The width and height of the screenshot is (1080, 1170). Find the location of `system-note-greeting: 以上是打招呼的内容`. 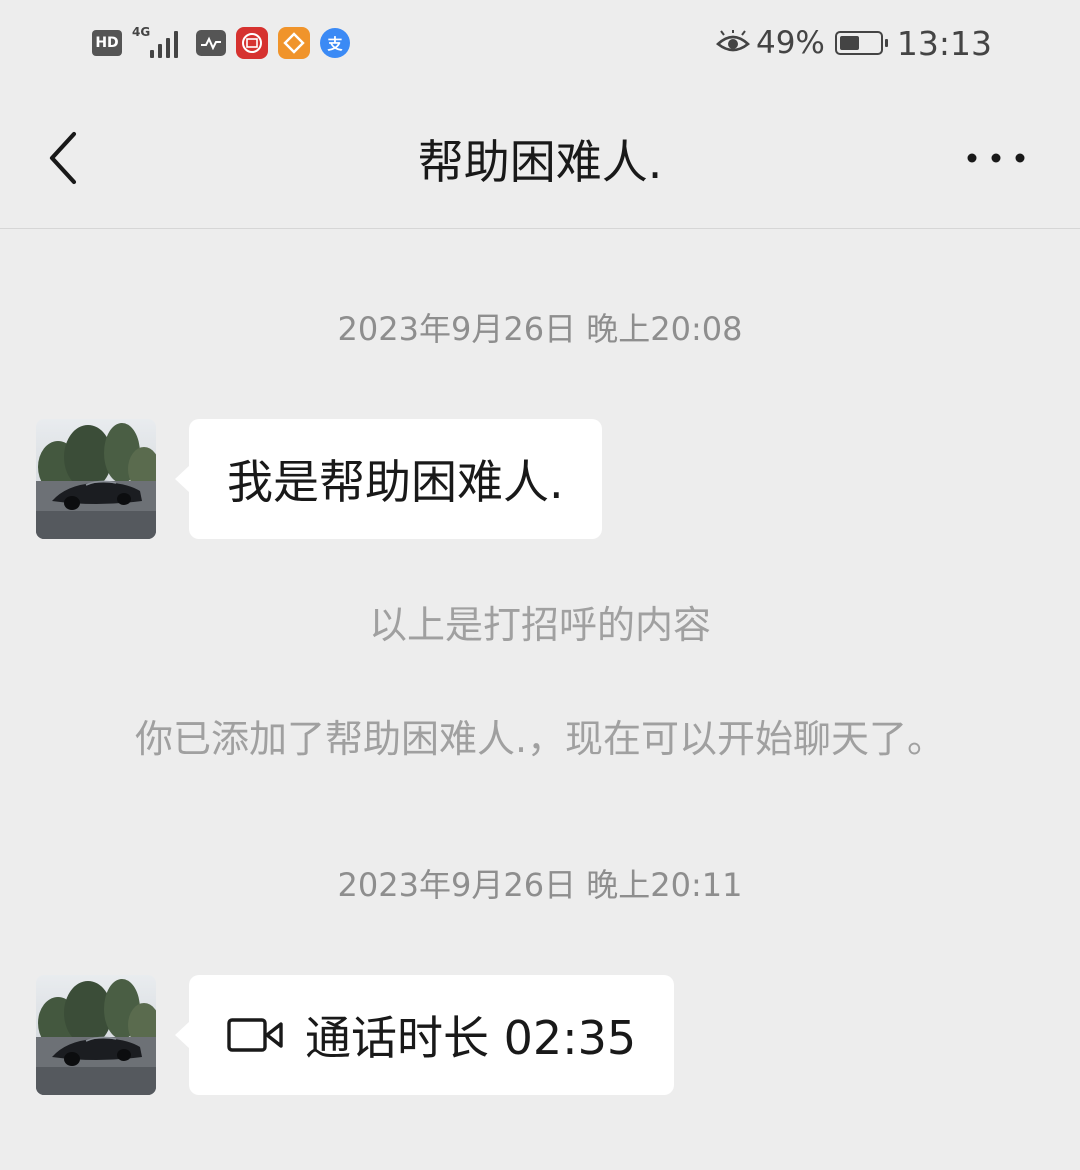

system-note-greeting: 以上是打招呼的内容 is located at coordinates (539, 625).